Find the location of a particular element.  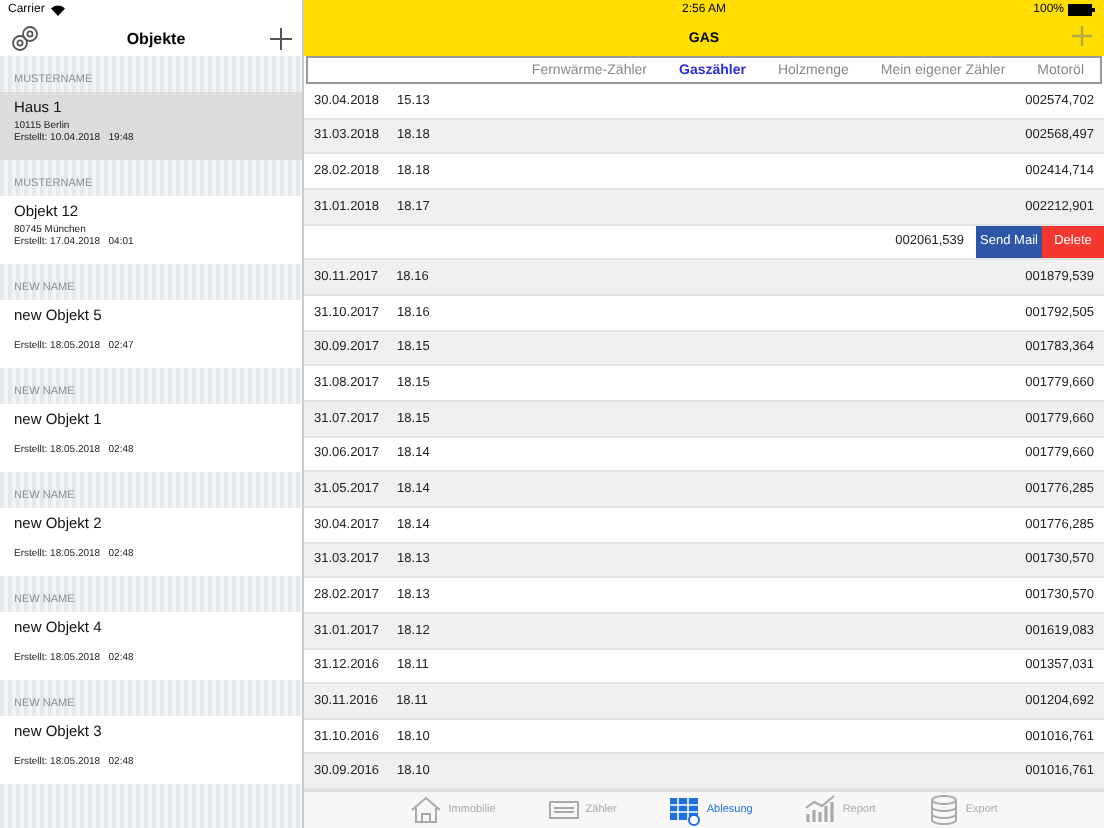

database-icon is located at coordinates (943, 810).